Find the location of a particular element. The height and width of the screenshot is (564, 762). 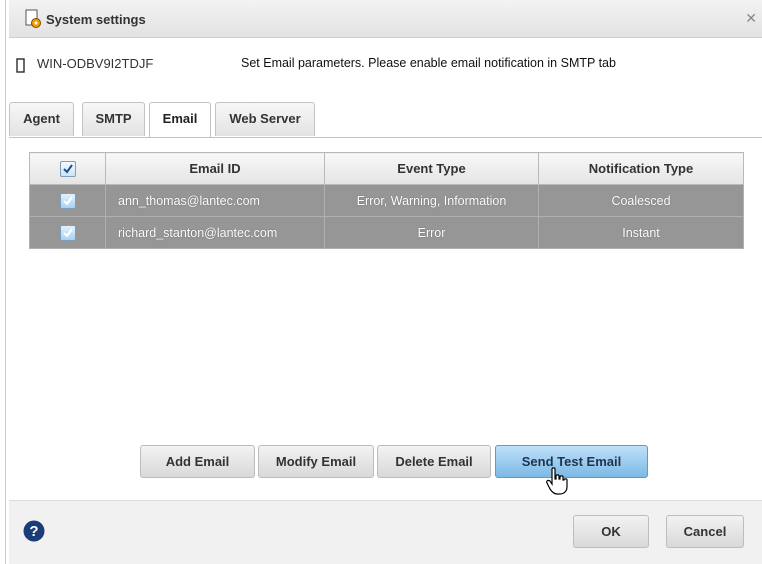

ok-button: OK is located at coordinates (611, 531).